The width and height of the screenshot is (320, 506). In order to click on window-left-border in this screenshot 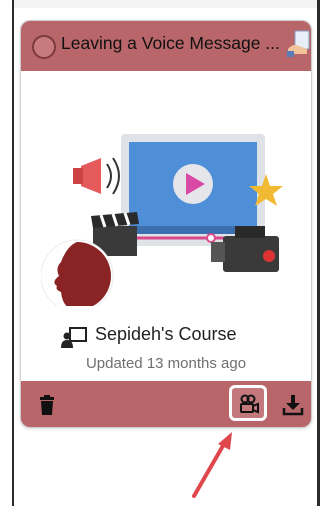, I will do `click(13, 253)`.